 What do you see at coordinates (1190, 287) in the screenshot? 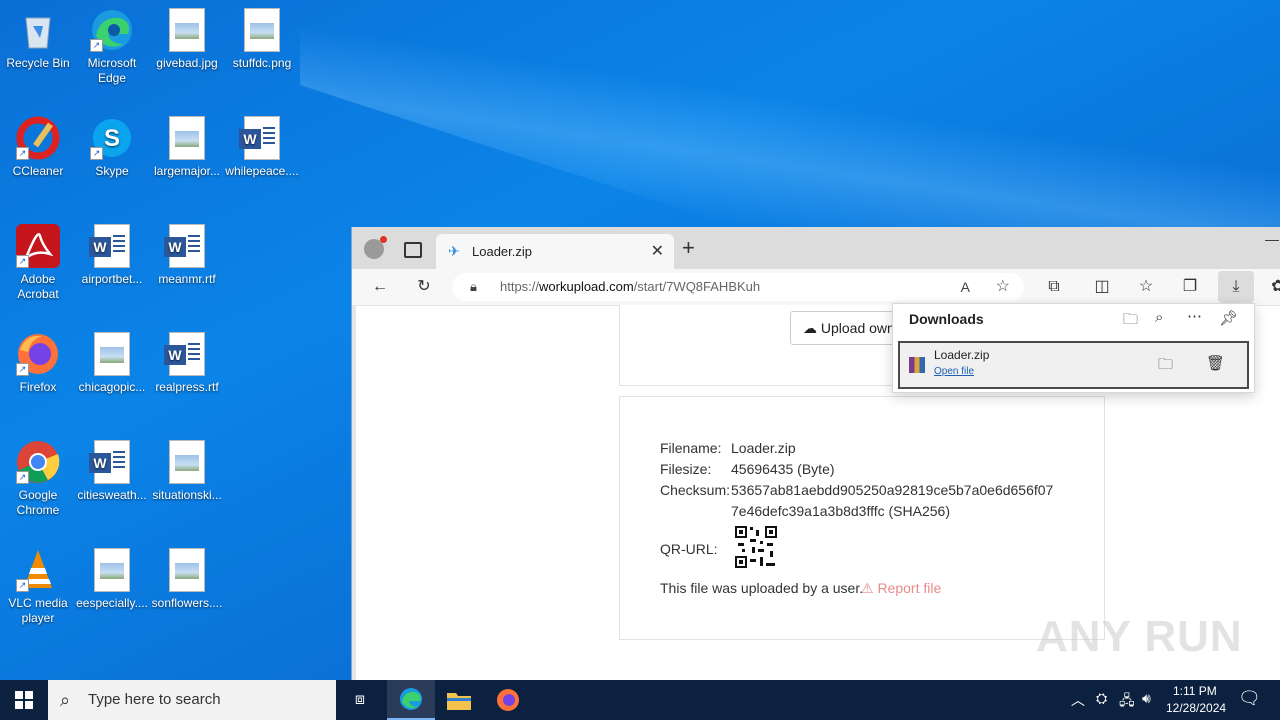
I see `collections-icon: ❐` at bounding box center [1190, 287].